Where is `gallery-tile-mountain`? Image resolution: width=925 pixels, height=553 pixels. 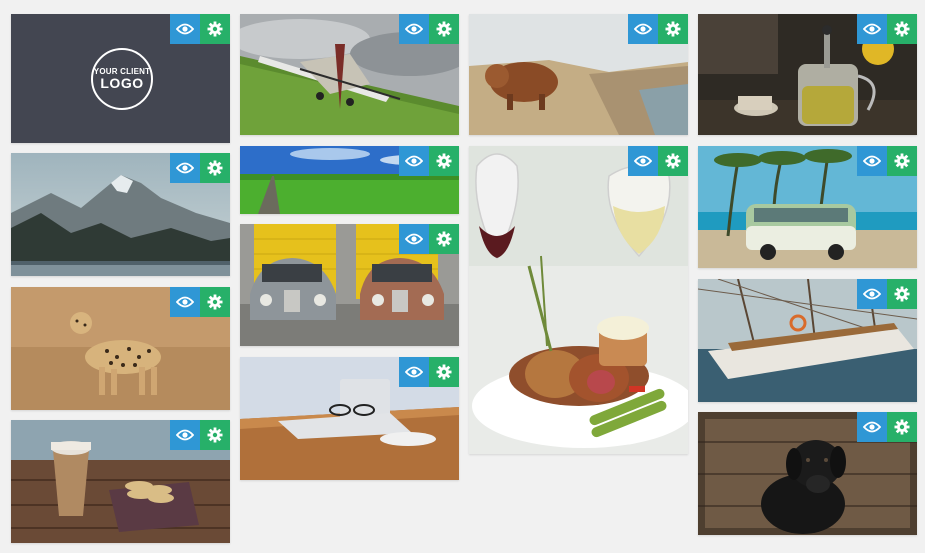
gallery-tile-mountain is located at coordinates (120, 214).